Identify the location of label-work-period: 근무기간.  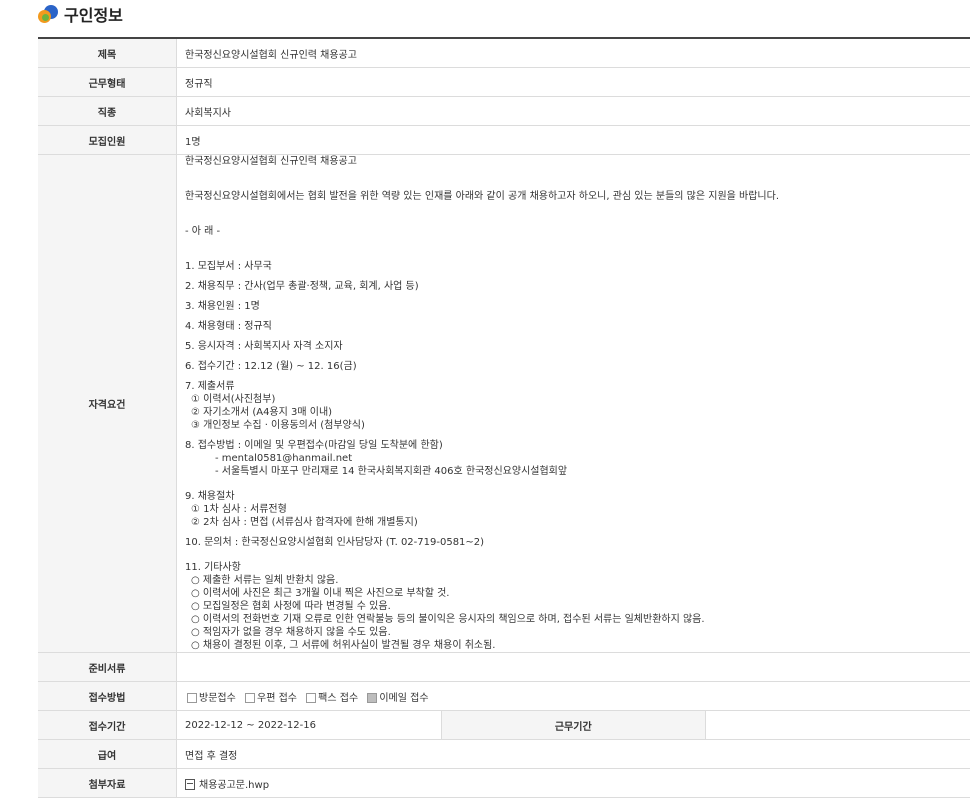
(573, 725).